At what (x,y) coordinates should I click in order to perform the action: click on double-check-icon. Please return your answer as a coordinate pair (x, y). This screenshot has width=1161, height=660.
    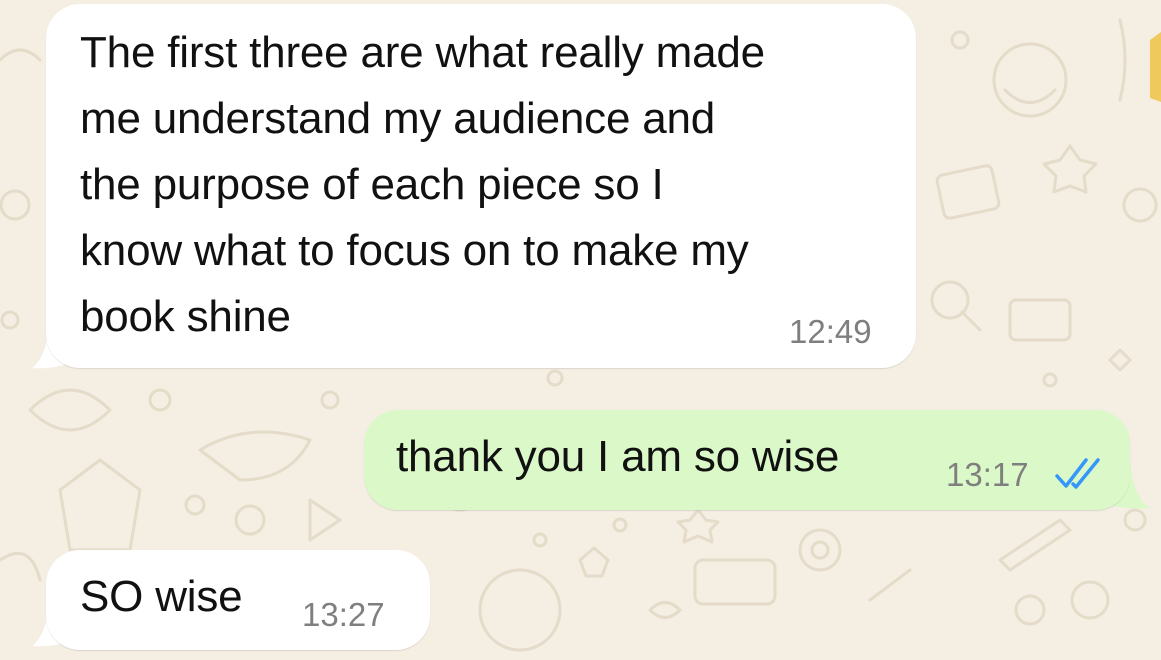
    Looking at the image, I should click on (1077, 473).